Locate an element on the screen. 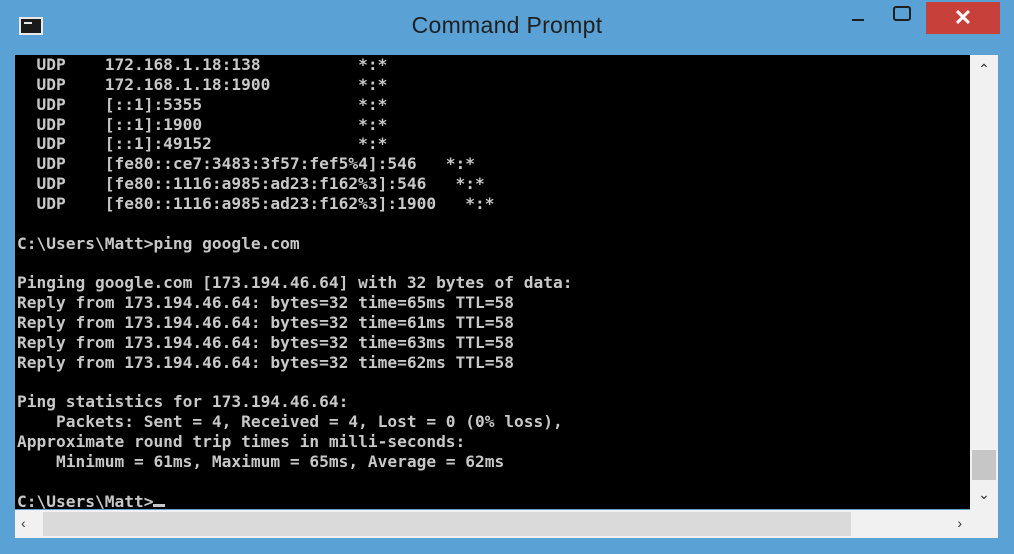 This screenshot has height=554, width=1014. vertical-scrollbar: ⌃ ⌄ is located at coordinates (984, 283).